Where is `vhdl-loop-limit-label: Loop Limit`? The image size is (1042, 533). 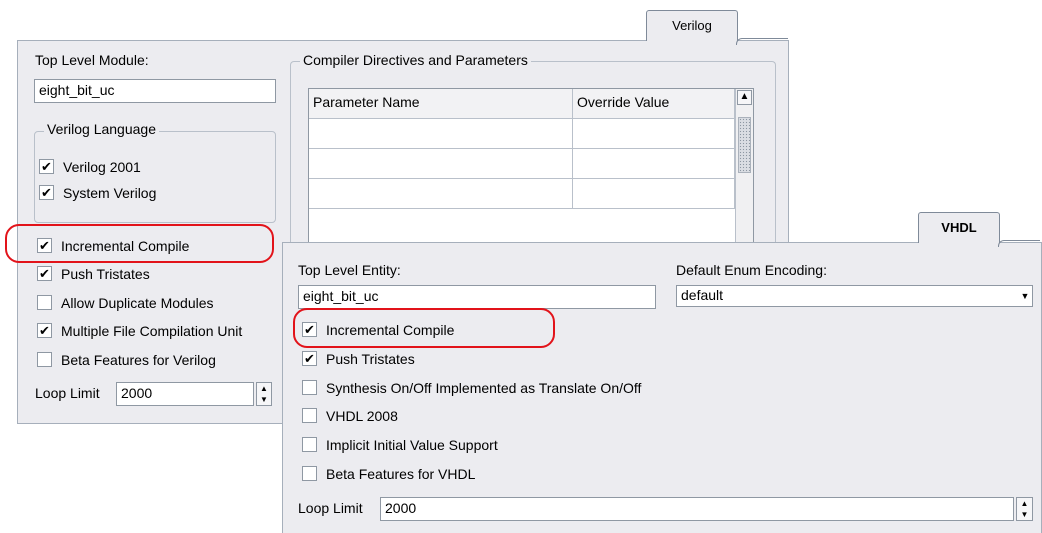
vhdl-loop-limit-label: Loop Limit is located at coordinates (330, 508).